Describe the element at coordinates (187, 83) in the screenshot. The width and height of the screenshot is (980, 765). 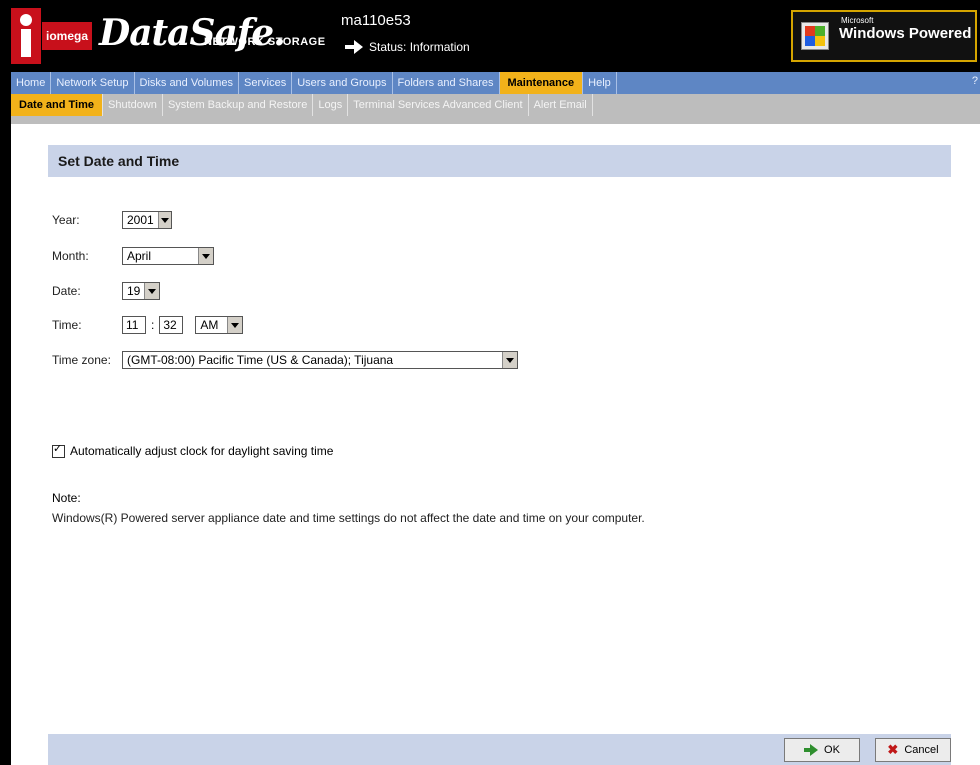
I see `tab-disks-and-volumes: Disks and Volumes` at that location.